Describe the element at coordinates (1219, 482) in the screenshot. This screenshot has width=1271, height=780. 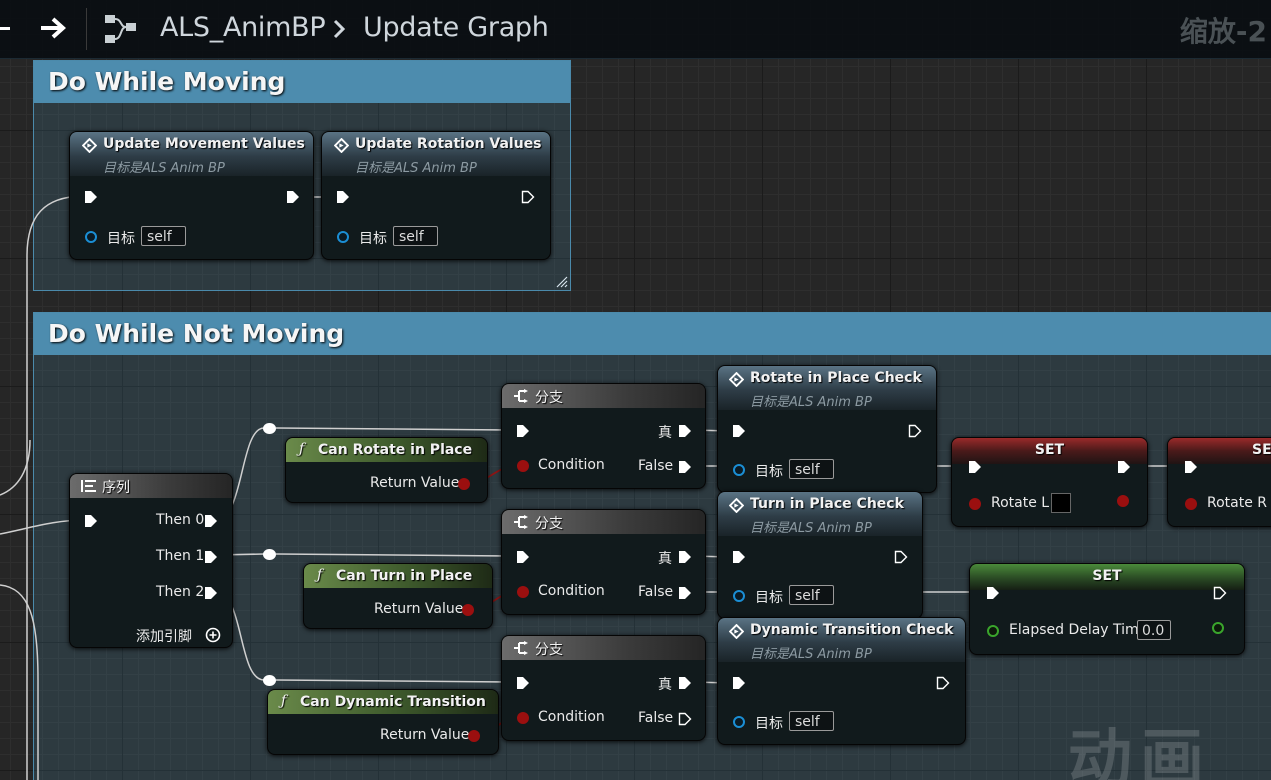
I see `node-set-rotate-r: SET Rotate R` at that location.